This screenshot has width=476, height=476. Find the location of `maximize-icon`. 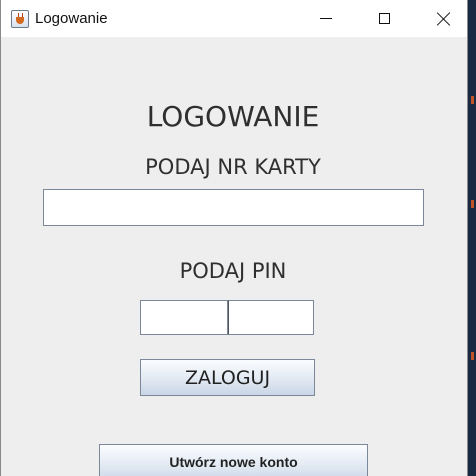

maximize-icon is located at coordinates (384, 18).